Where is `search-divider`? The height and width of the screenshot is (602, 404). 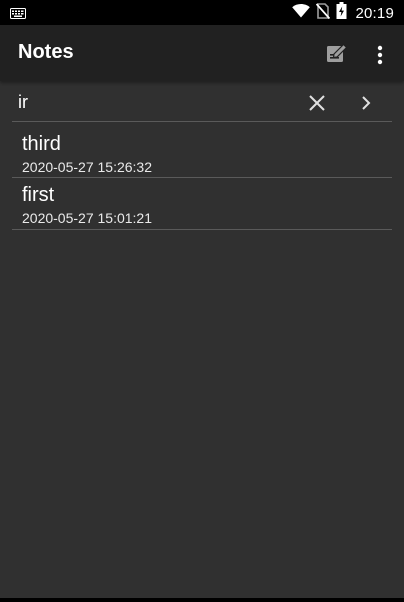 search-divider is located at coordinates (202, 121).